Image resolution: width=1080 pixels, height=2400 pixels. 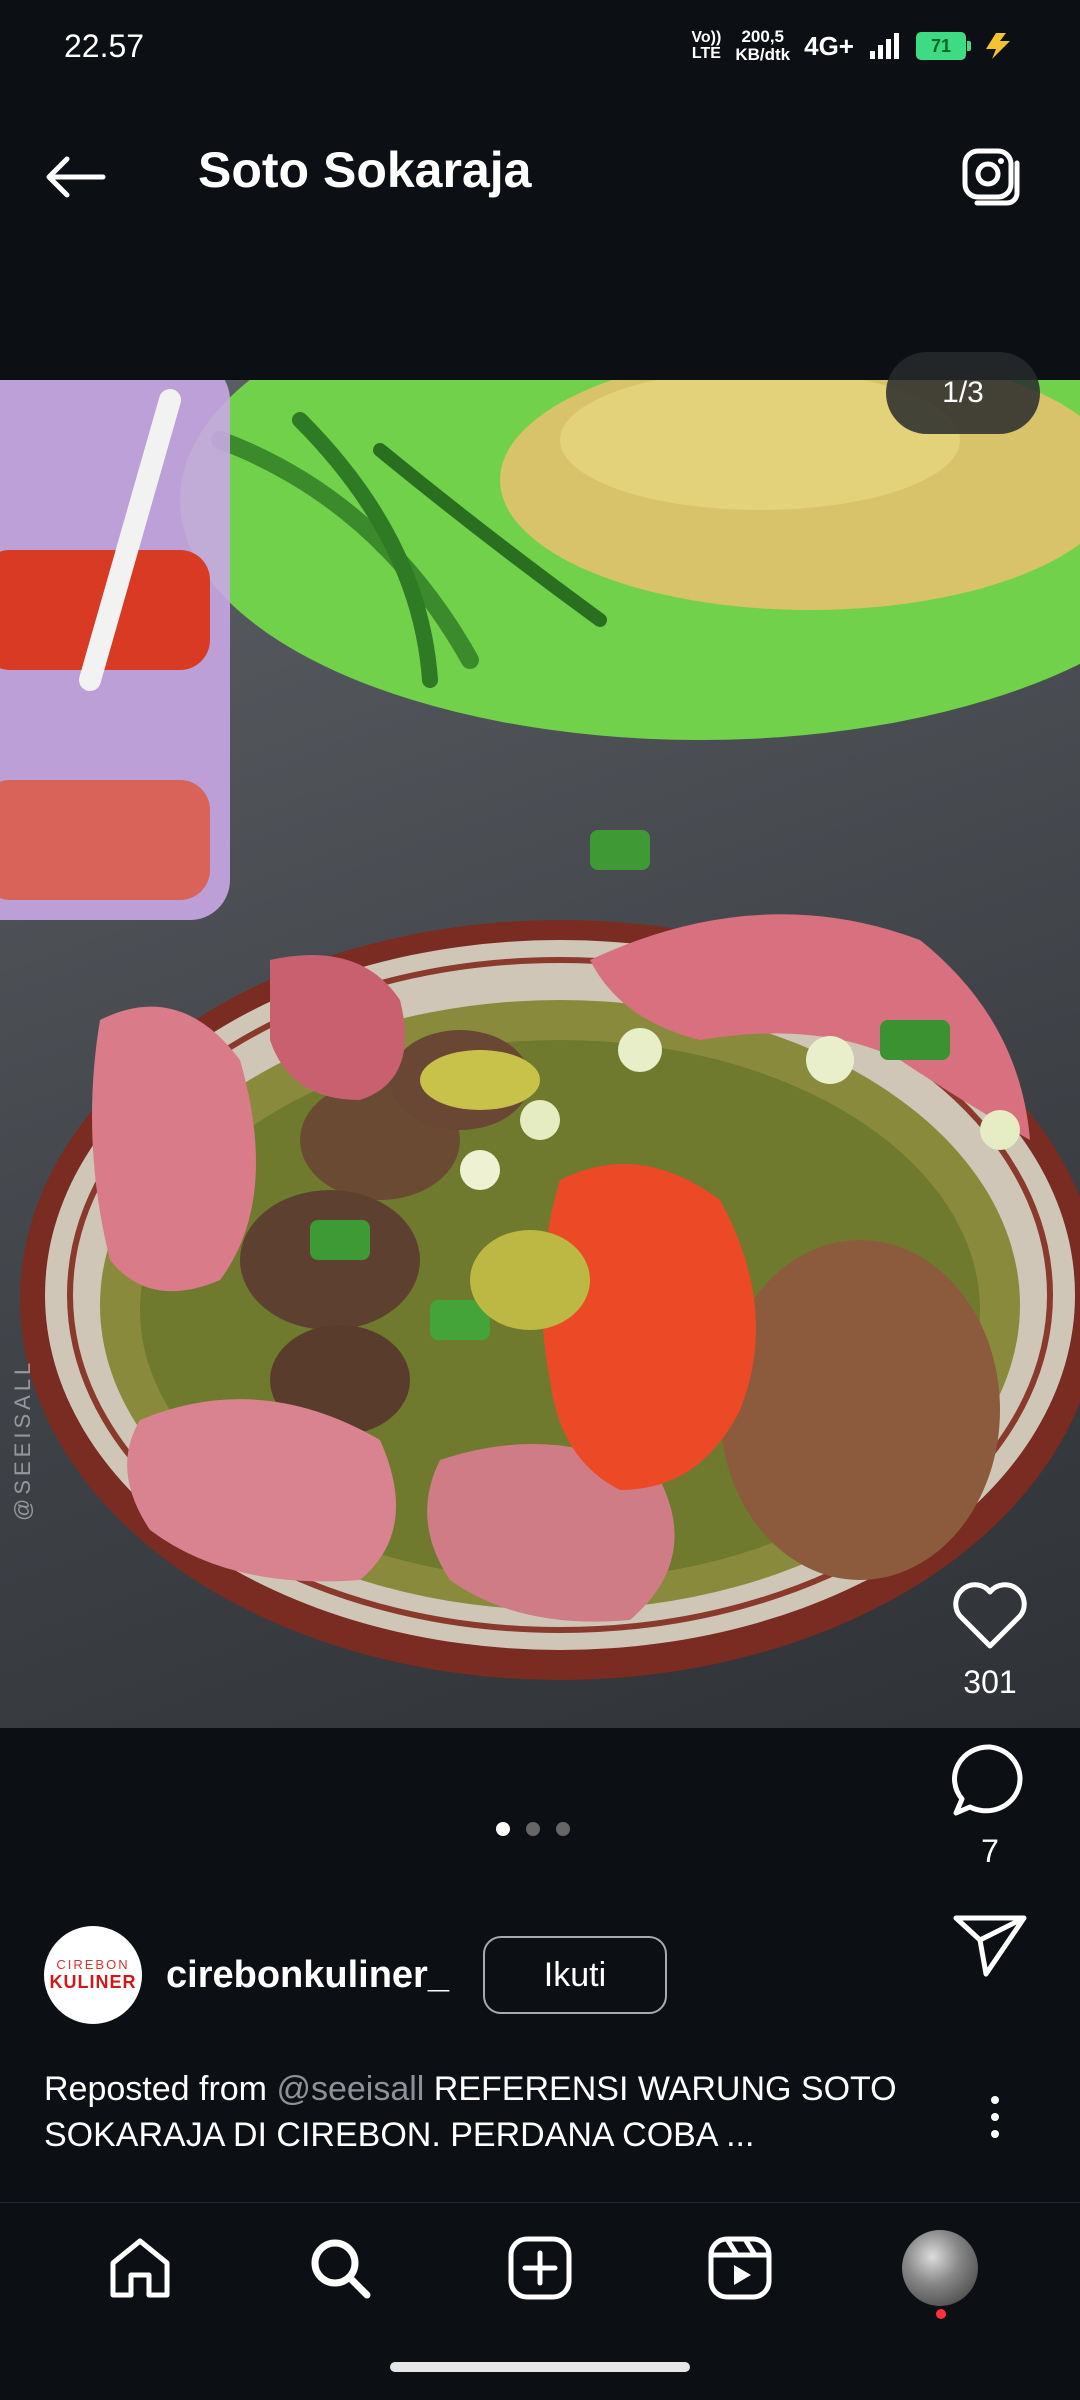 I want to click on battery-icon: 71, so click(x=943, y=46).